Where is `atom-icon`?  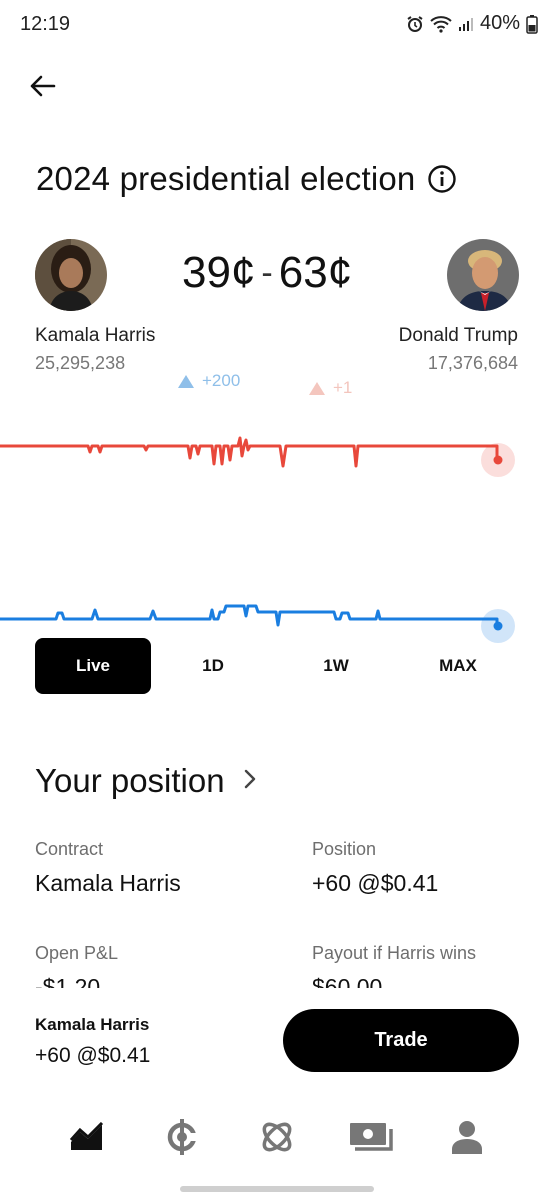
atom-icon is located at coordinates (277, 1137).